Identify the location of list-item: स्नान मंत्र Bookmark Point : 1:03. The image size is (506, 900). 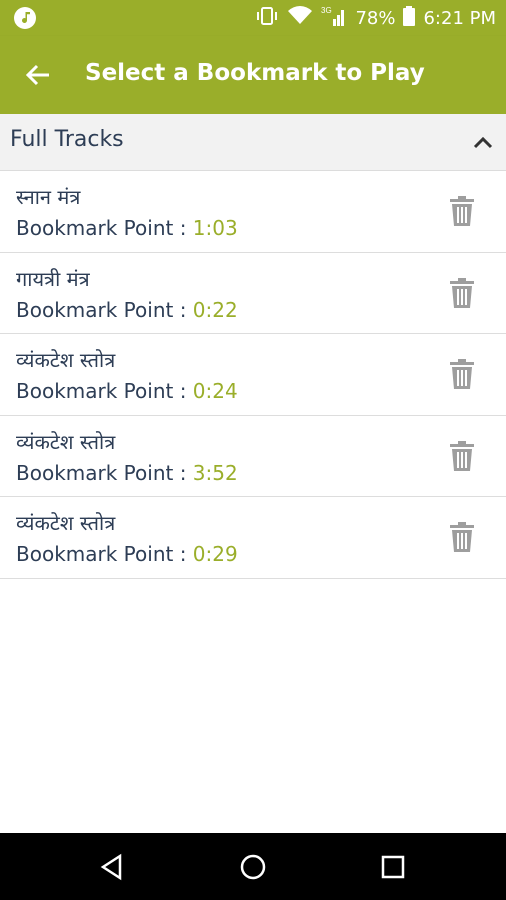
(253, 212).